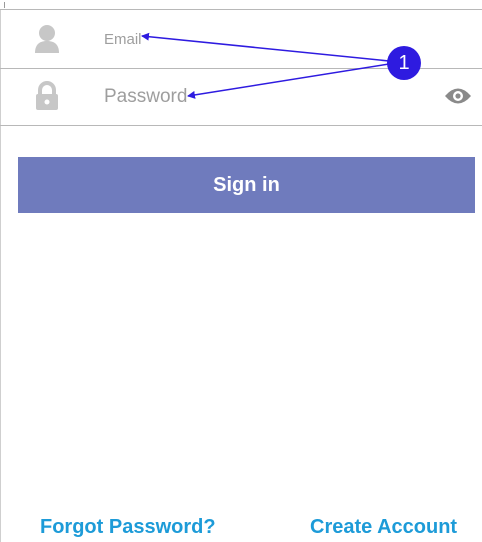  Describe the element at coordinates (4, 5) in the screenshot. I see `divider-tick` at that location.